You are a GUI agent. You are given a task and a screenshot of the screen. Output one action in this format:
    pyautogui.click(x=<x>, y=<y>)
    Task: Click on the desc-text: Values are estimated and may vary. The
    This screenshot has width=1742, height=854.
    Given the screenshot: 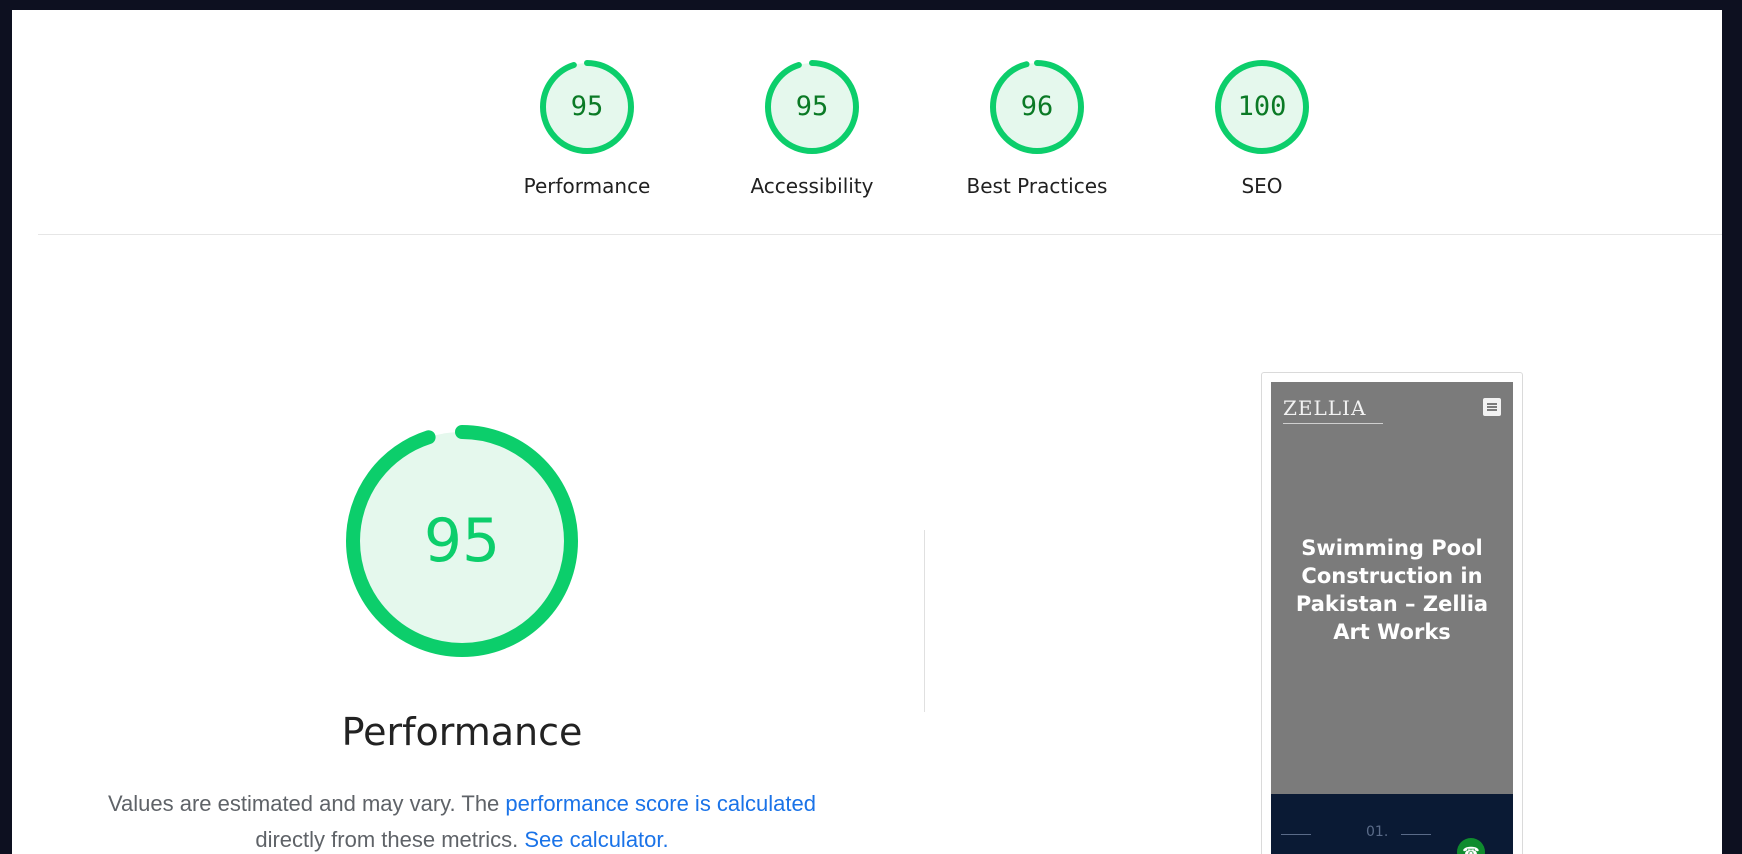 What is the action you would take?
    pyautogui.click(x=306, y=803)
    